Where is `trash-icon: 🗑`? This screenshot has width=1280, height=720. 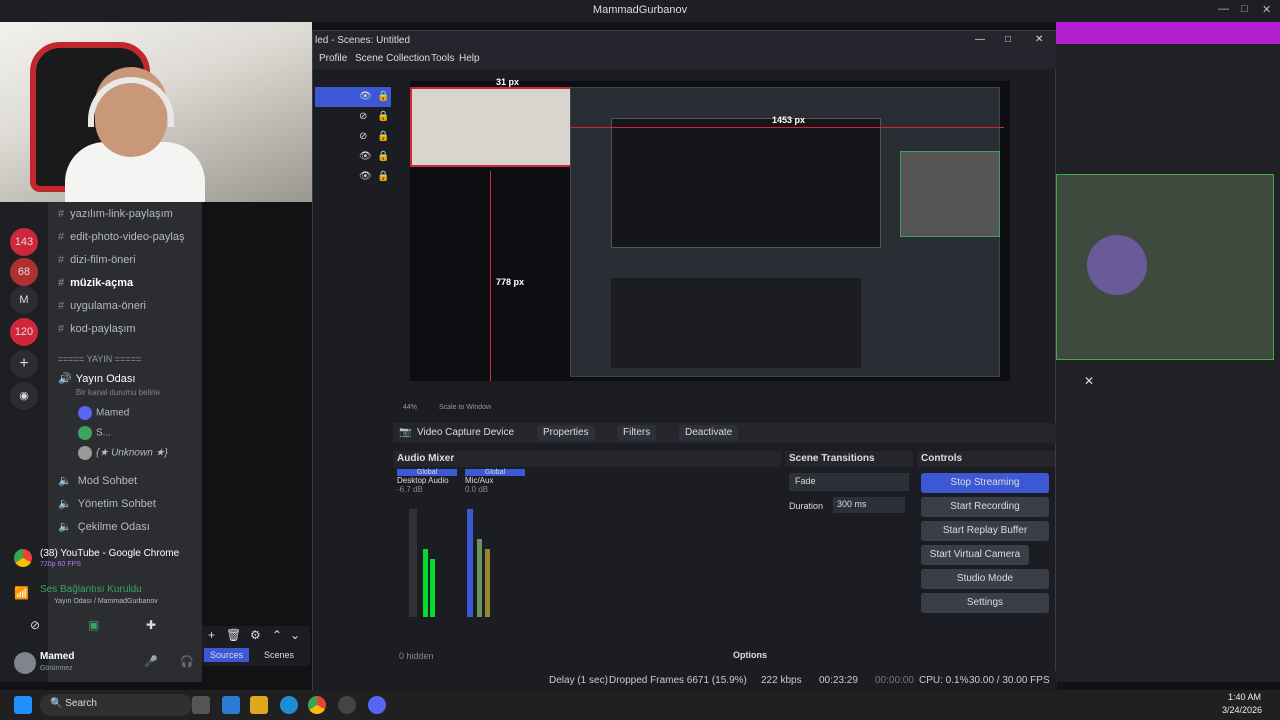
trash-icon: 🗑 is located at coordinates (233, 635).